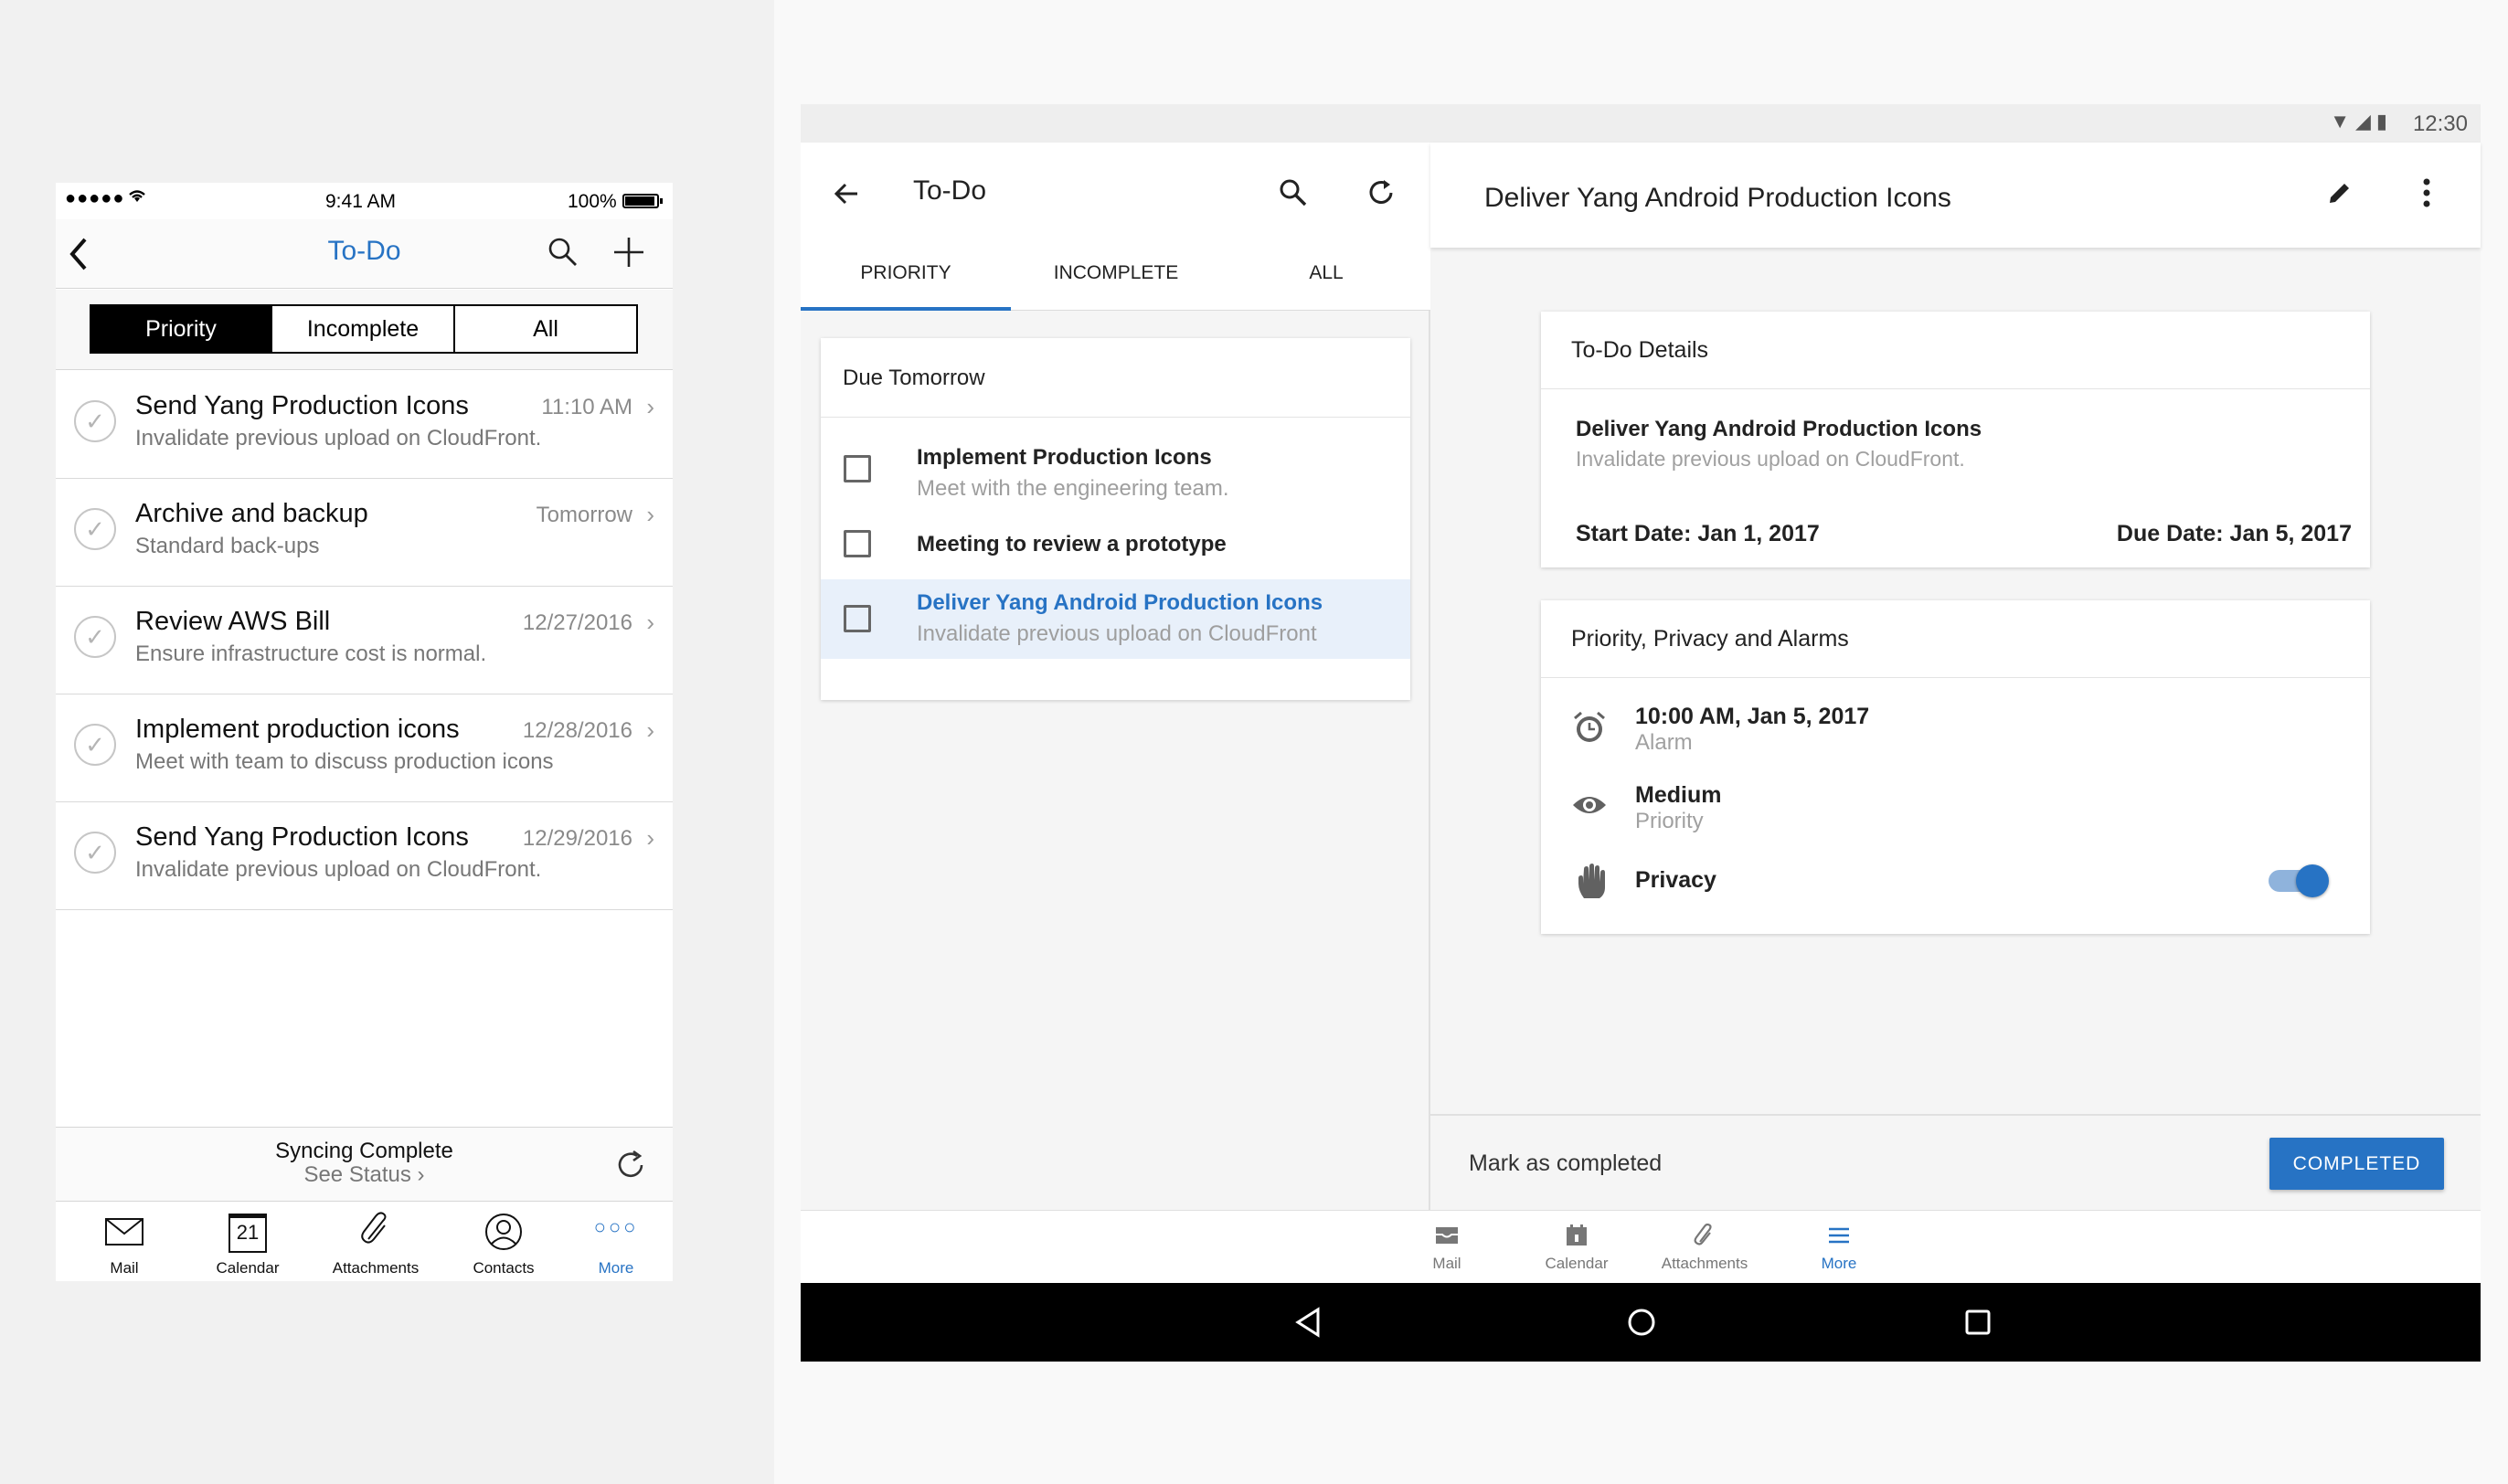 The width and height of the screenshot is (2508, 1484). What do you see at coordinates (1115, 227) in the screenshot?
I see `list-app-bar: To-Do PRIORITY INCOMPLETE ALL` at bounding box center [1115, 227].